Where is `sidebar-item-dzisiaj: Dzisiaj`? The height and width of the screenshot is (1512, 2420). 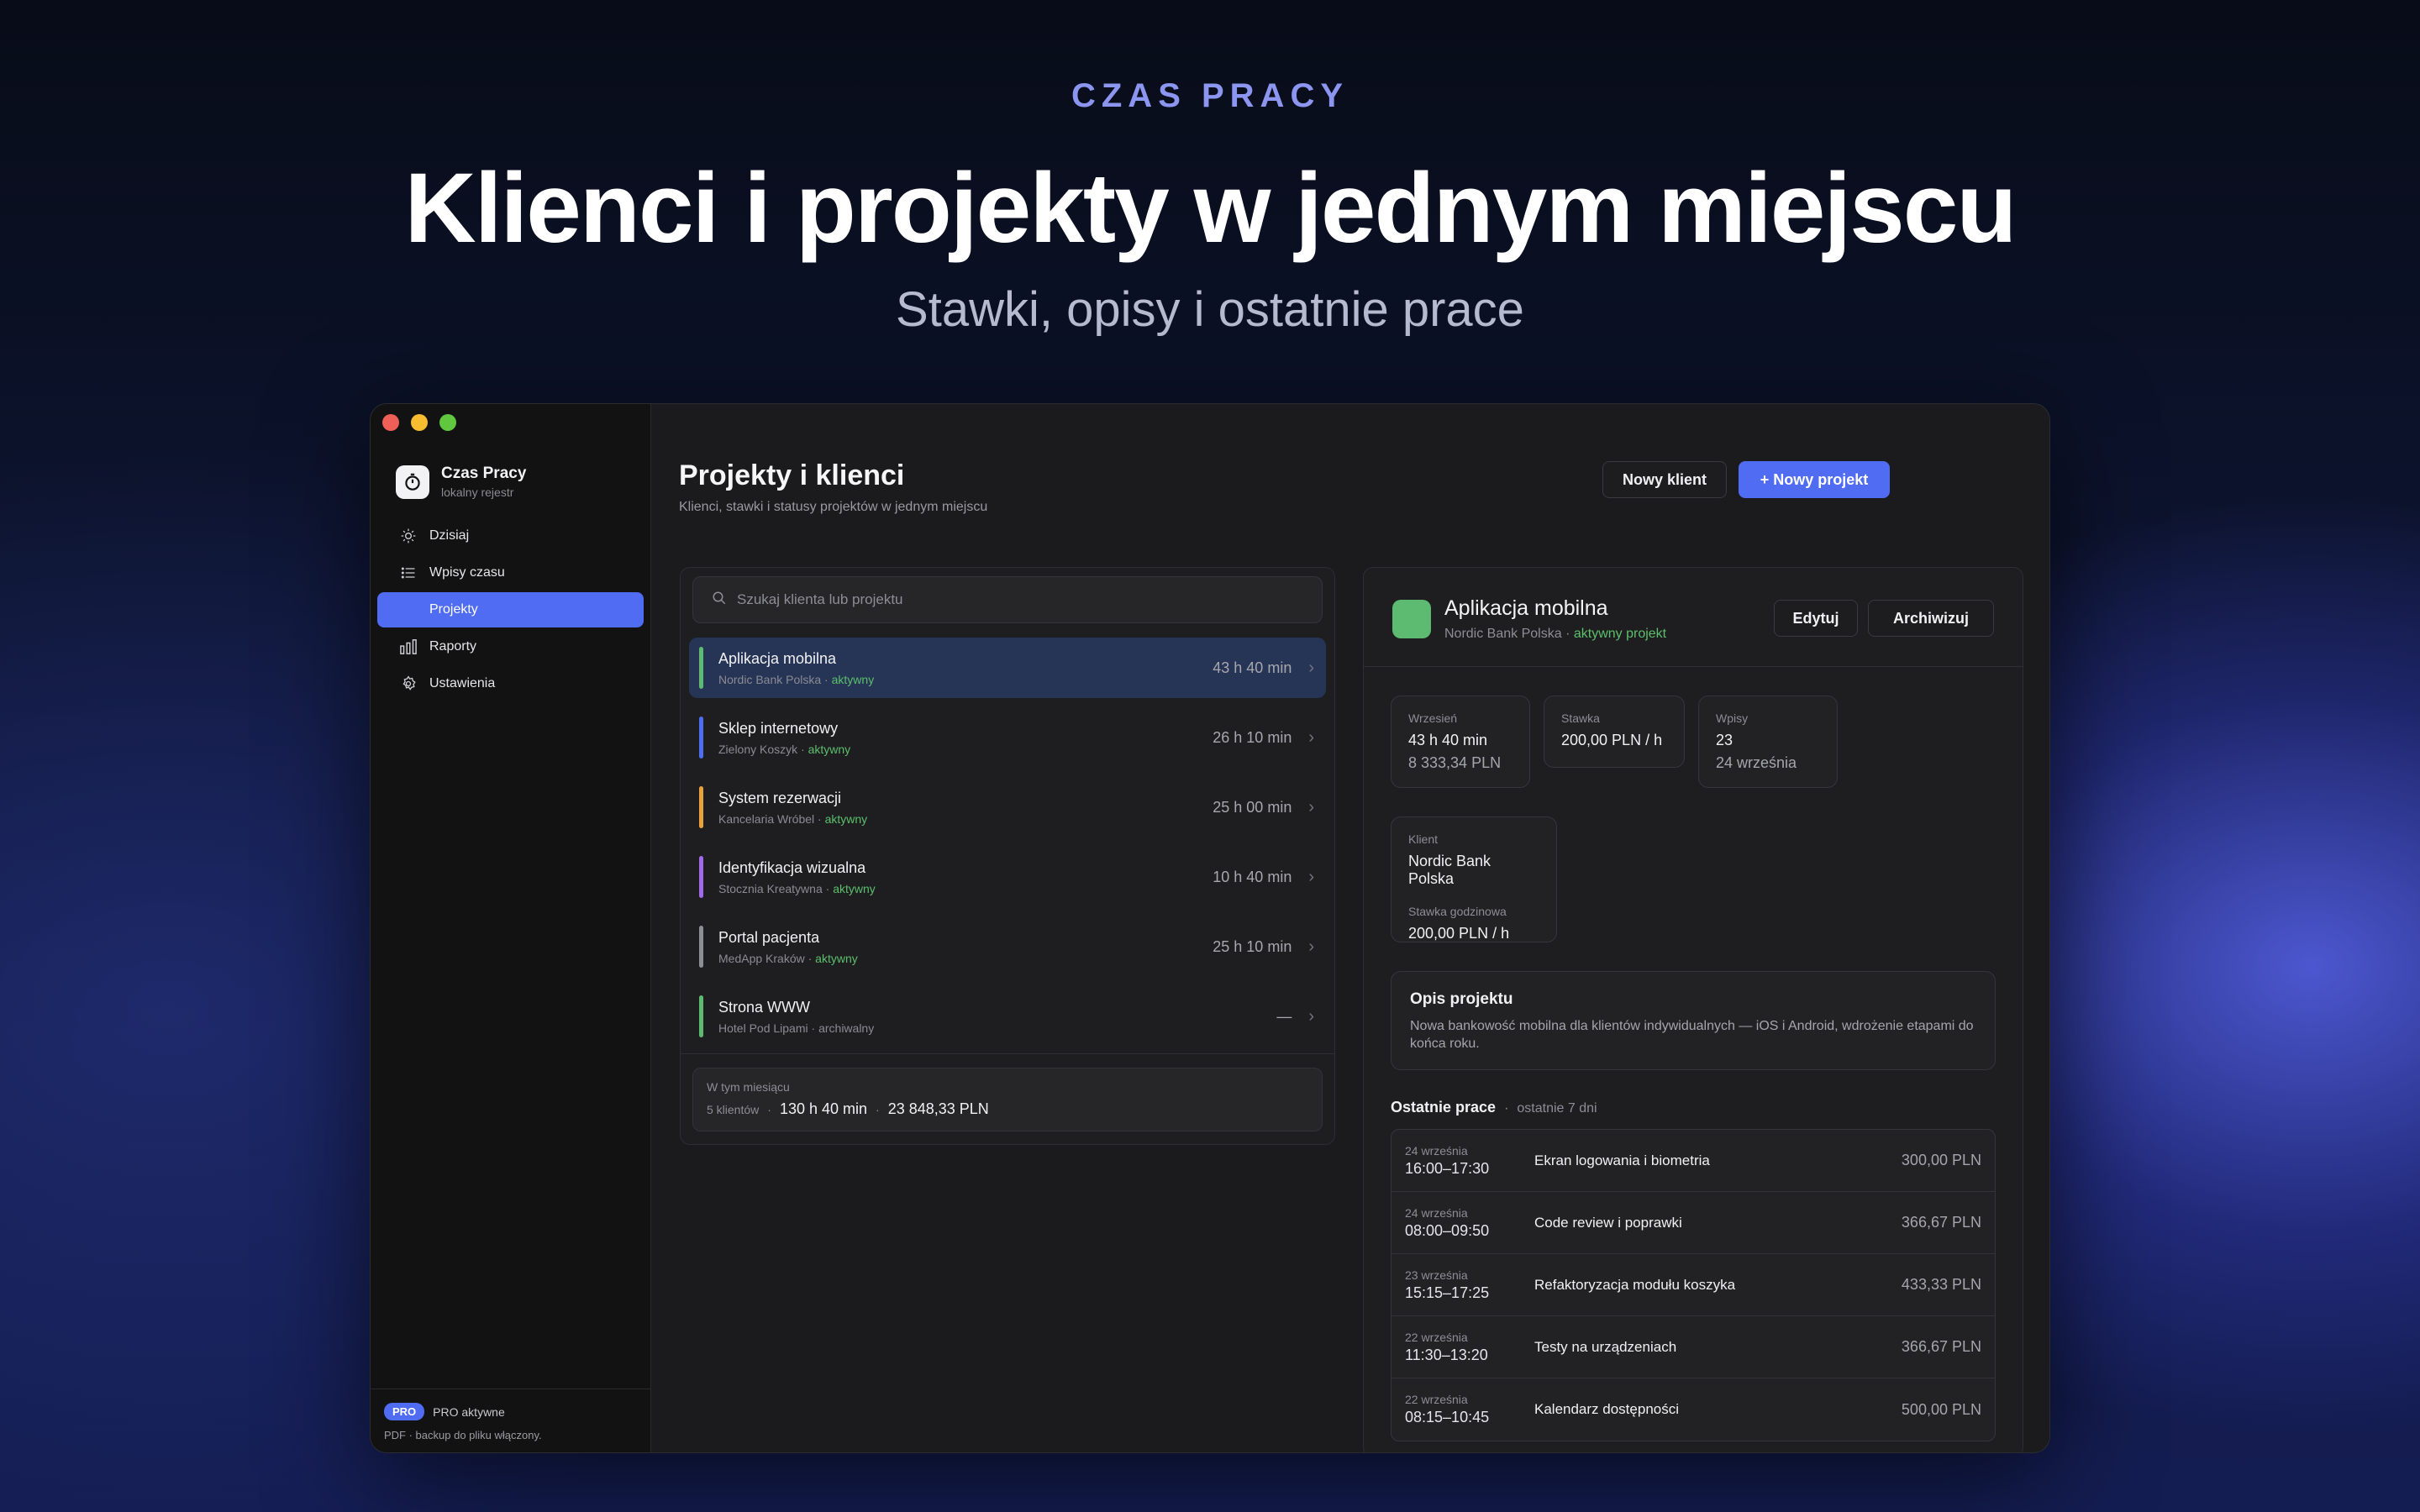
sidebar-item-dzisiaj: Dzisiaj is located at coordinates (511, 536).